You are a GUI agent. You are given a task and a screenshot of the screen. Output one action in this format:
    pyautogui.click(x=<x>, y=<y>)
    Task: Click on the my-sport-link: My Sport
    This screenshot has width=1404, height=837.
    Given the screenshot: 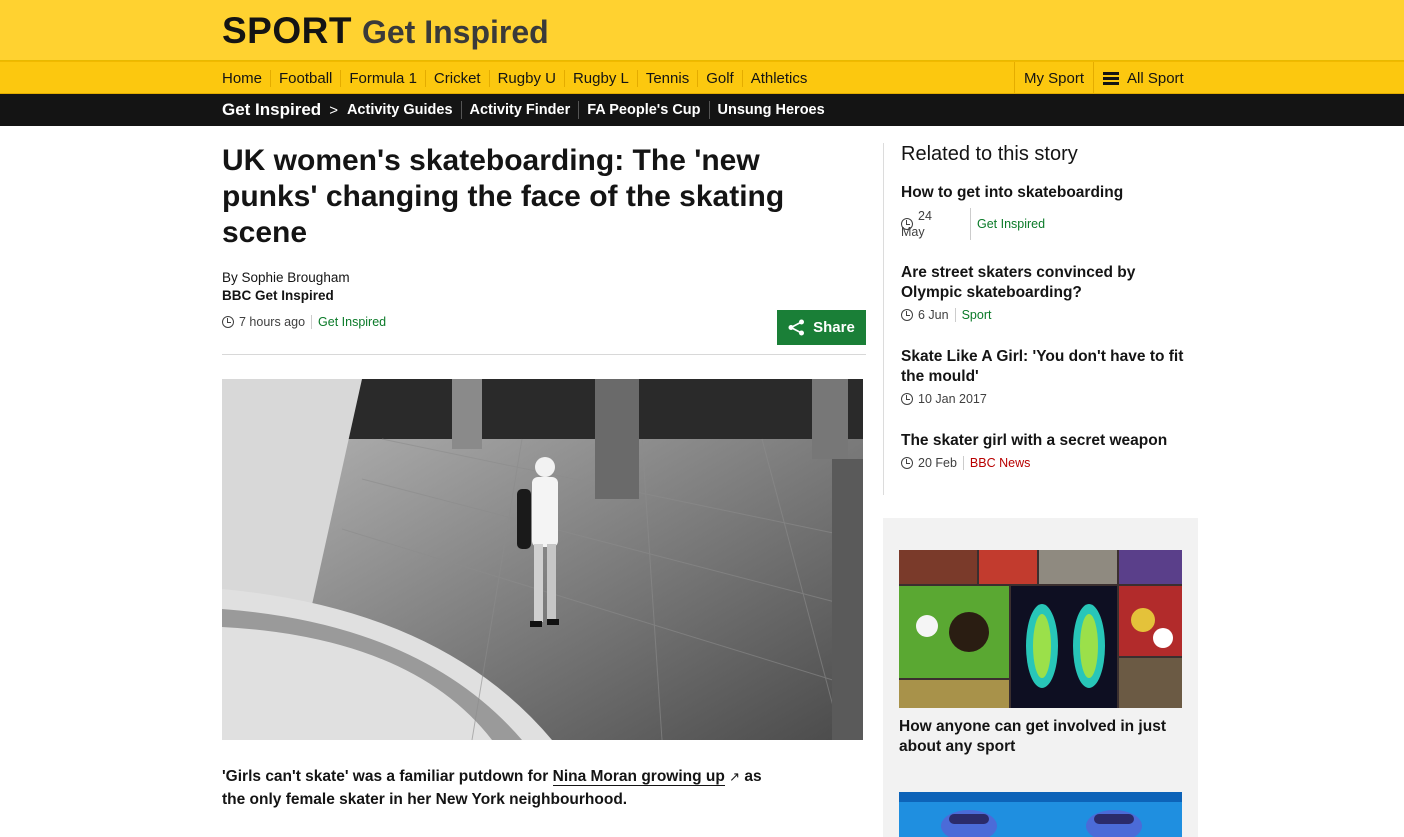 What is the action you would take?
    pyautogui.click(x=1053, y=78)
    